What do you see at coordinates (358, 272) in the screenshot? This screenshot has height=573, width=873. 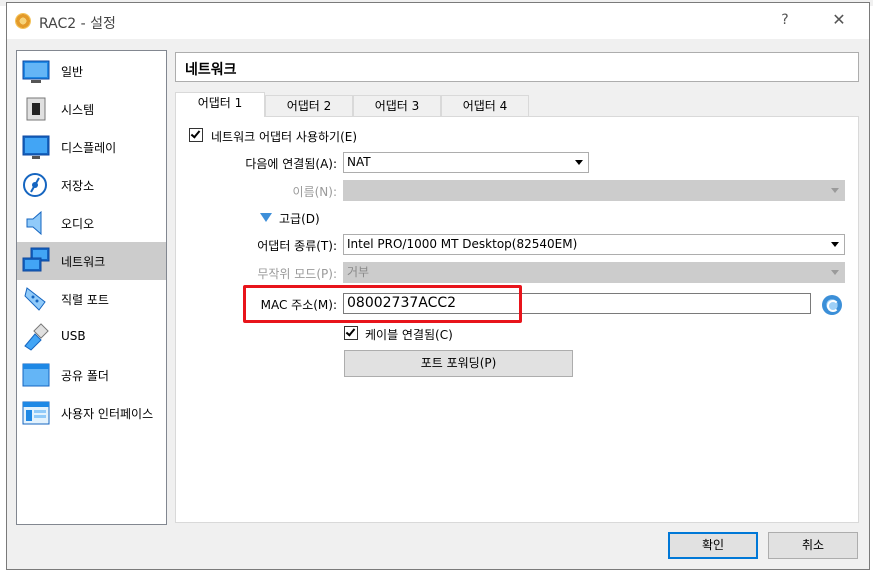 I see `promiscuous-mode-value: 거부` at bounding box center [358, 272].